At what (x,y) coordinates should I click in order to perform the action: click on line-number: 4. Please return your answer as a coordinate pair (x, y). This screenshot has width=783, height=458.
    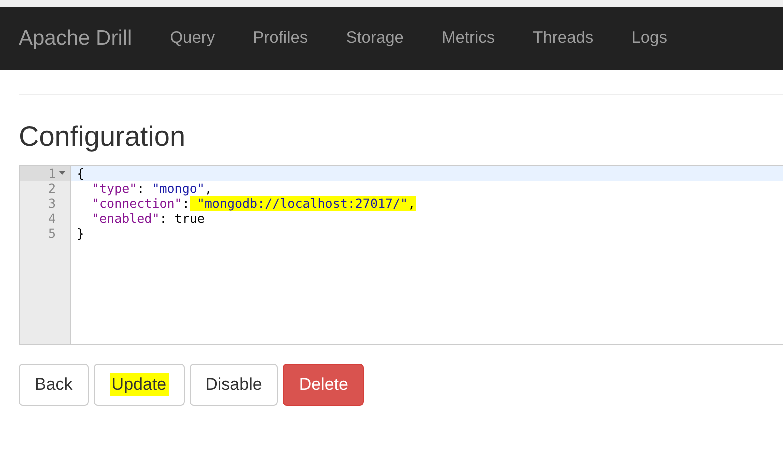
    Looking at the image, I should click on (52, 218).